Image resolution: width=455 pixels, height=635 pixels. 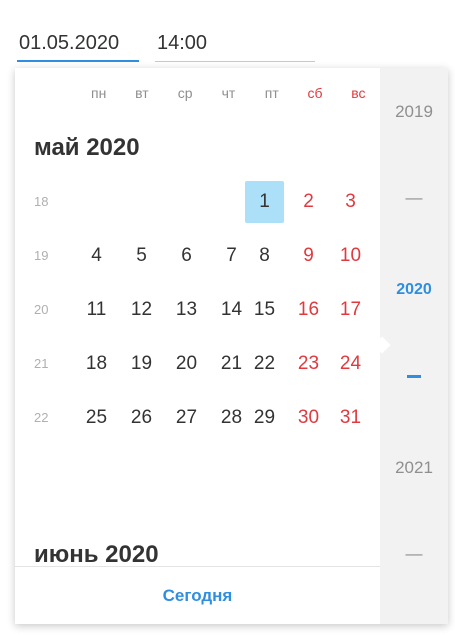 I want to click on day-cell: 20, so click(x=186, y=364).